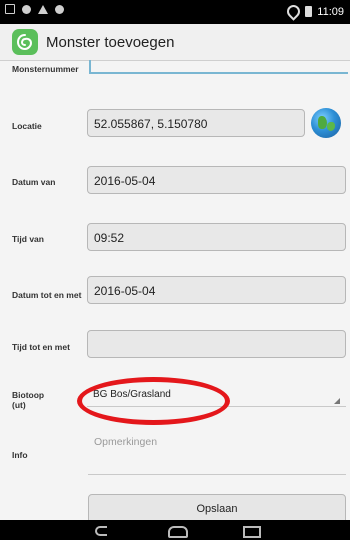  I want to click on monsternummer-input, so click(218, 67).